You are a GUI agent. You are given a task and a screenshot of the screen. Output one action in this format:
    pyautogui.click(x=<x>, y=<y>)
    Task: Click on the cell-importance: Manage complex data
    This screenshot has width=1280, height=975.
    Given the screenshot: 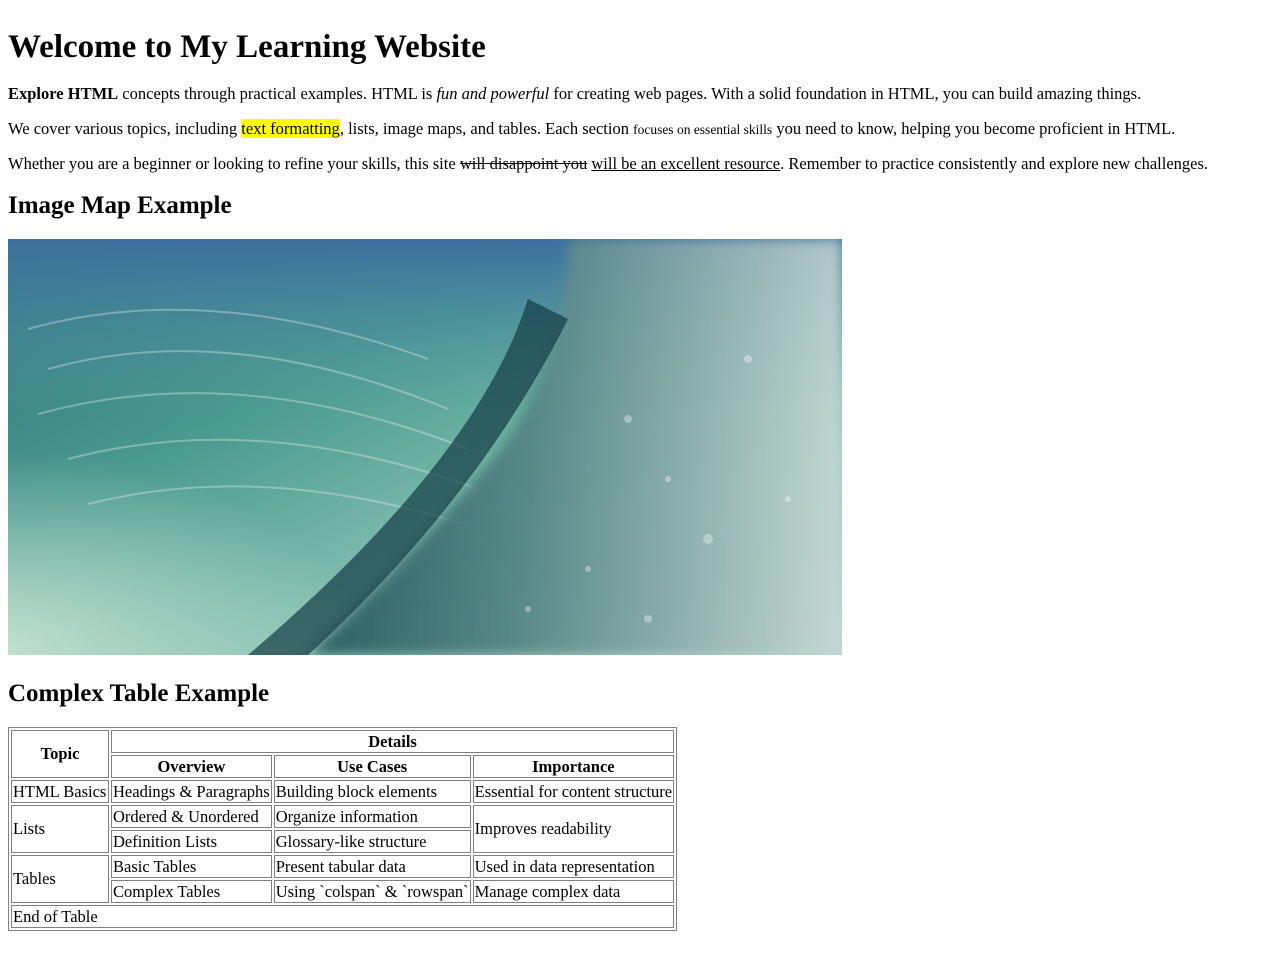 What is the action you would take?
    pyautogui.click(x=573, y=891)
    